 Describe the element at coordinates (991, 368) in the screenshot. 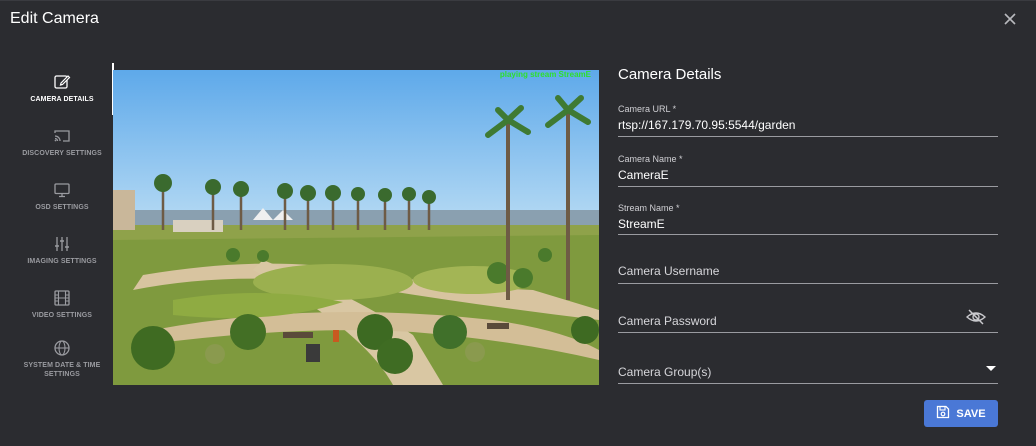

I see `dropdown-arrow-icon` at that location.